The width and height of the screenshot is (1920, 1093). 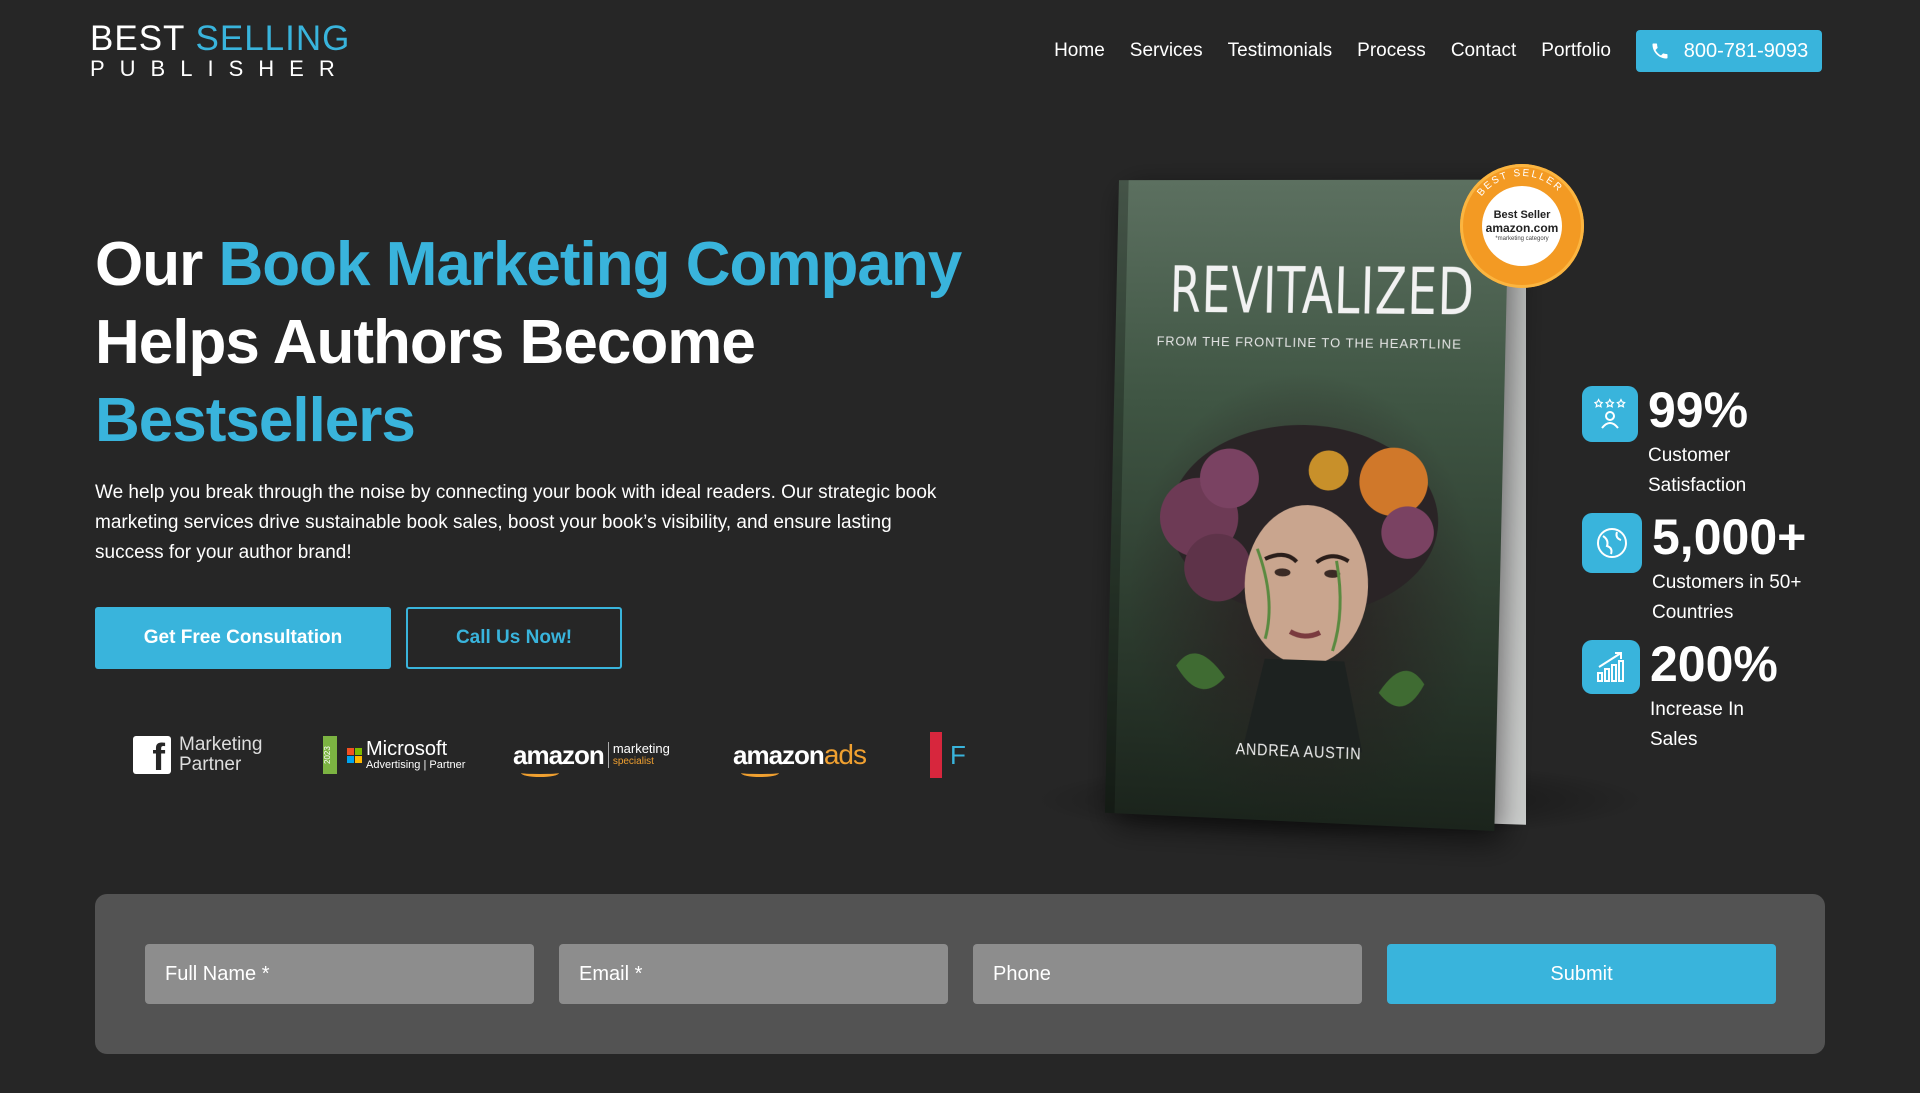 What do you see at coordinates (1698, 410) in the screenshot?
I see `stat-satisfaction-value: 99%` at bounding box center [1698, 410].